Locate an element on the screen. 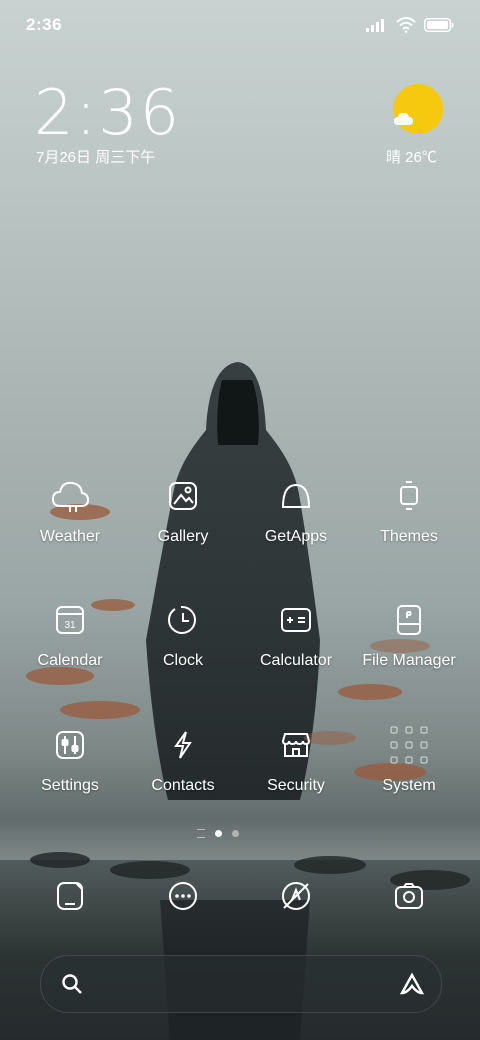 The height and width of the screenshot is (1040, 480). search-bar is located at coordinates (241, 984).